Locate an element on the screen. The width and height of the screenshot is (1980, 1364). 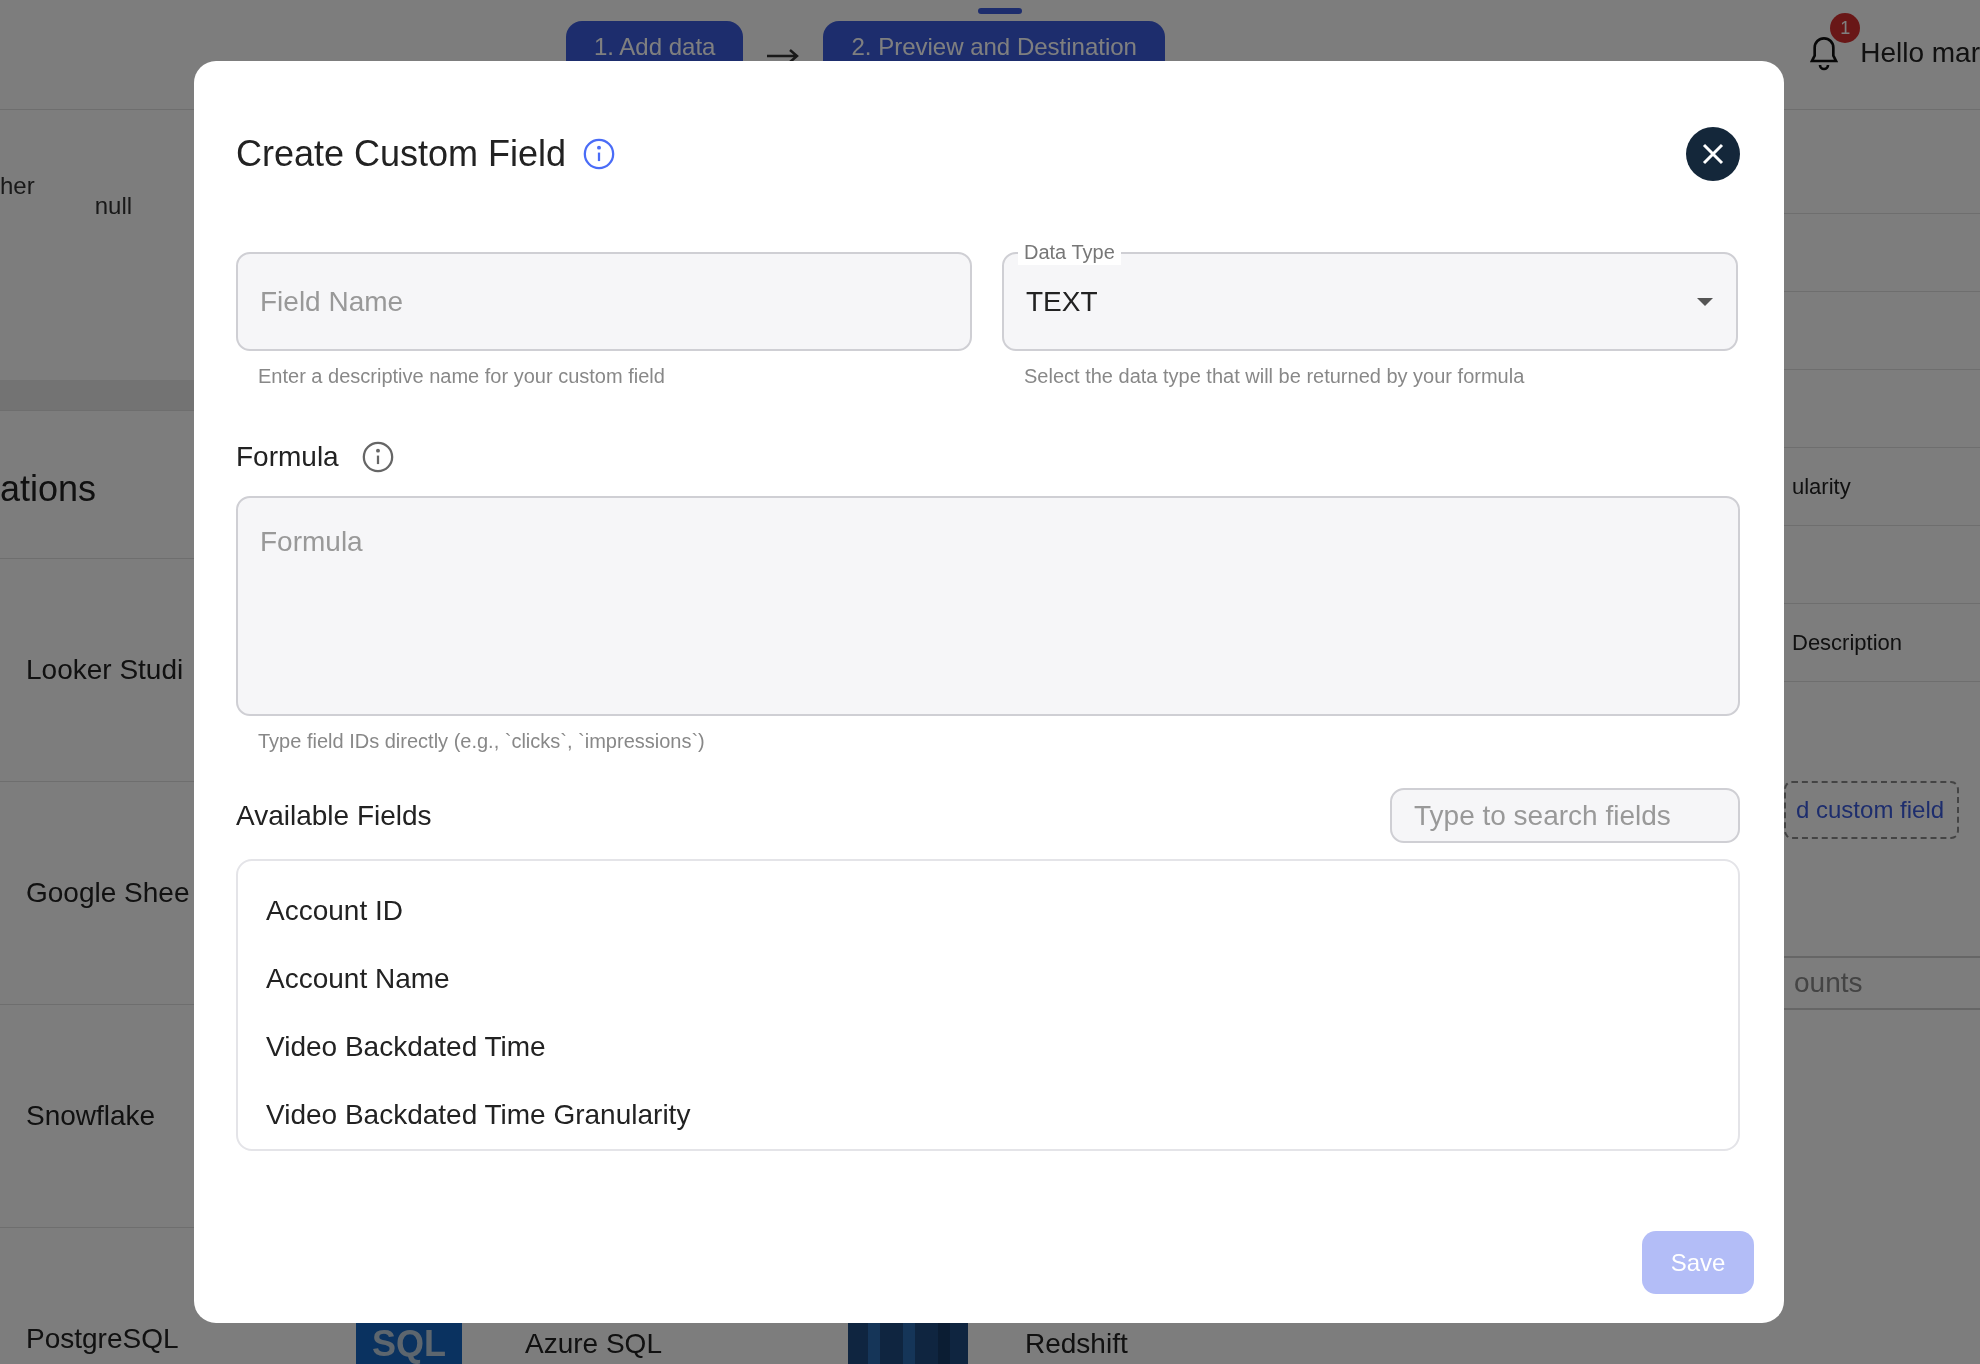
field-item: Video Backdated Time is located at coordinates (1002, 1065).